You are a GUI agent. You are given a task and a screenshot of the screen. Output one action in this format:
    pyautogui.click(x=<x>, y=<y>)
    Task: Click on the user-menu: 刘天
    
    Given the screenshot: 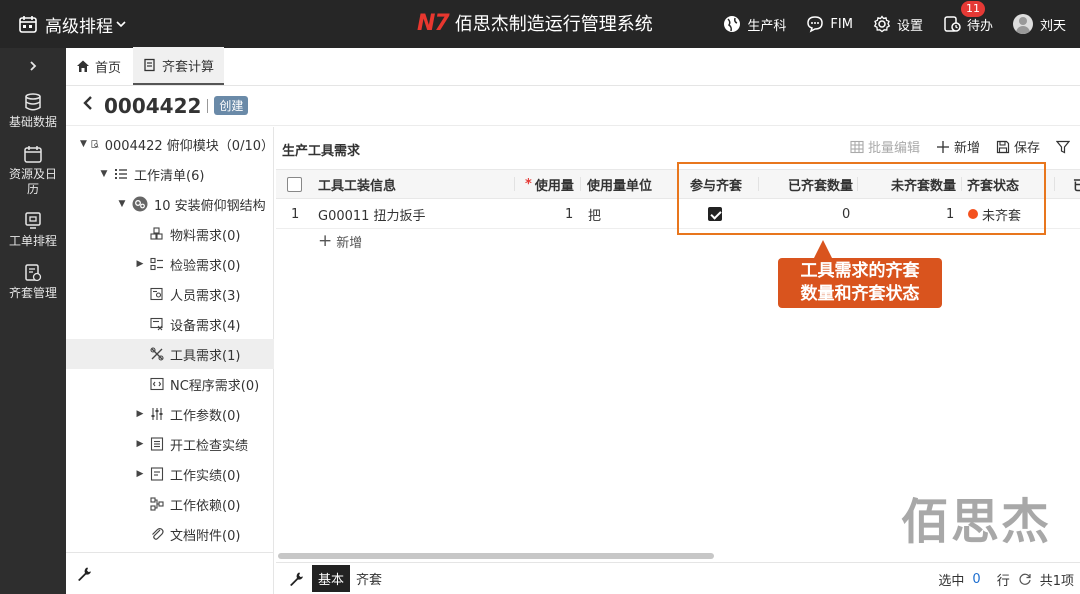 What is the action you would take?
    pyautogui.click(x=1039, y=24)
    